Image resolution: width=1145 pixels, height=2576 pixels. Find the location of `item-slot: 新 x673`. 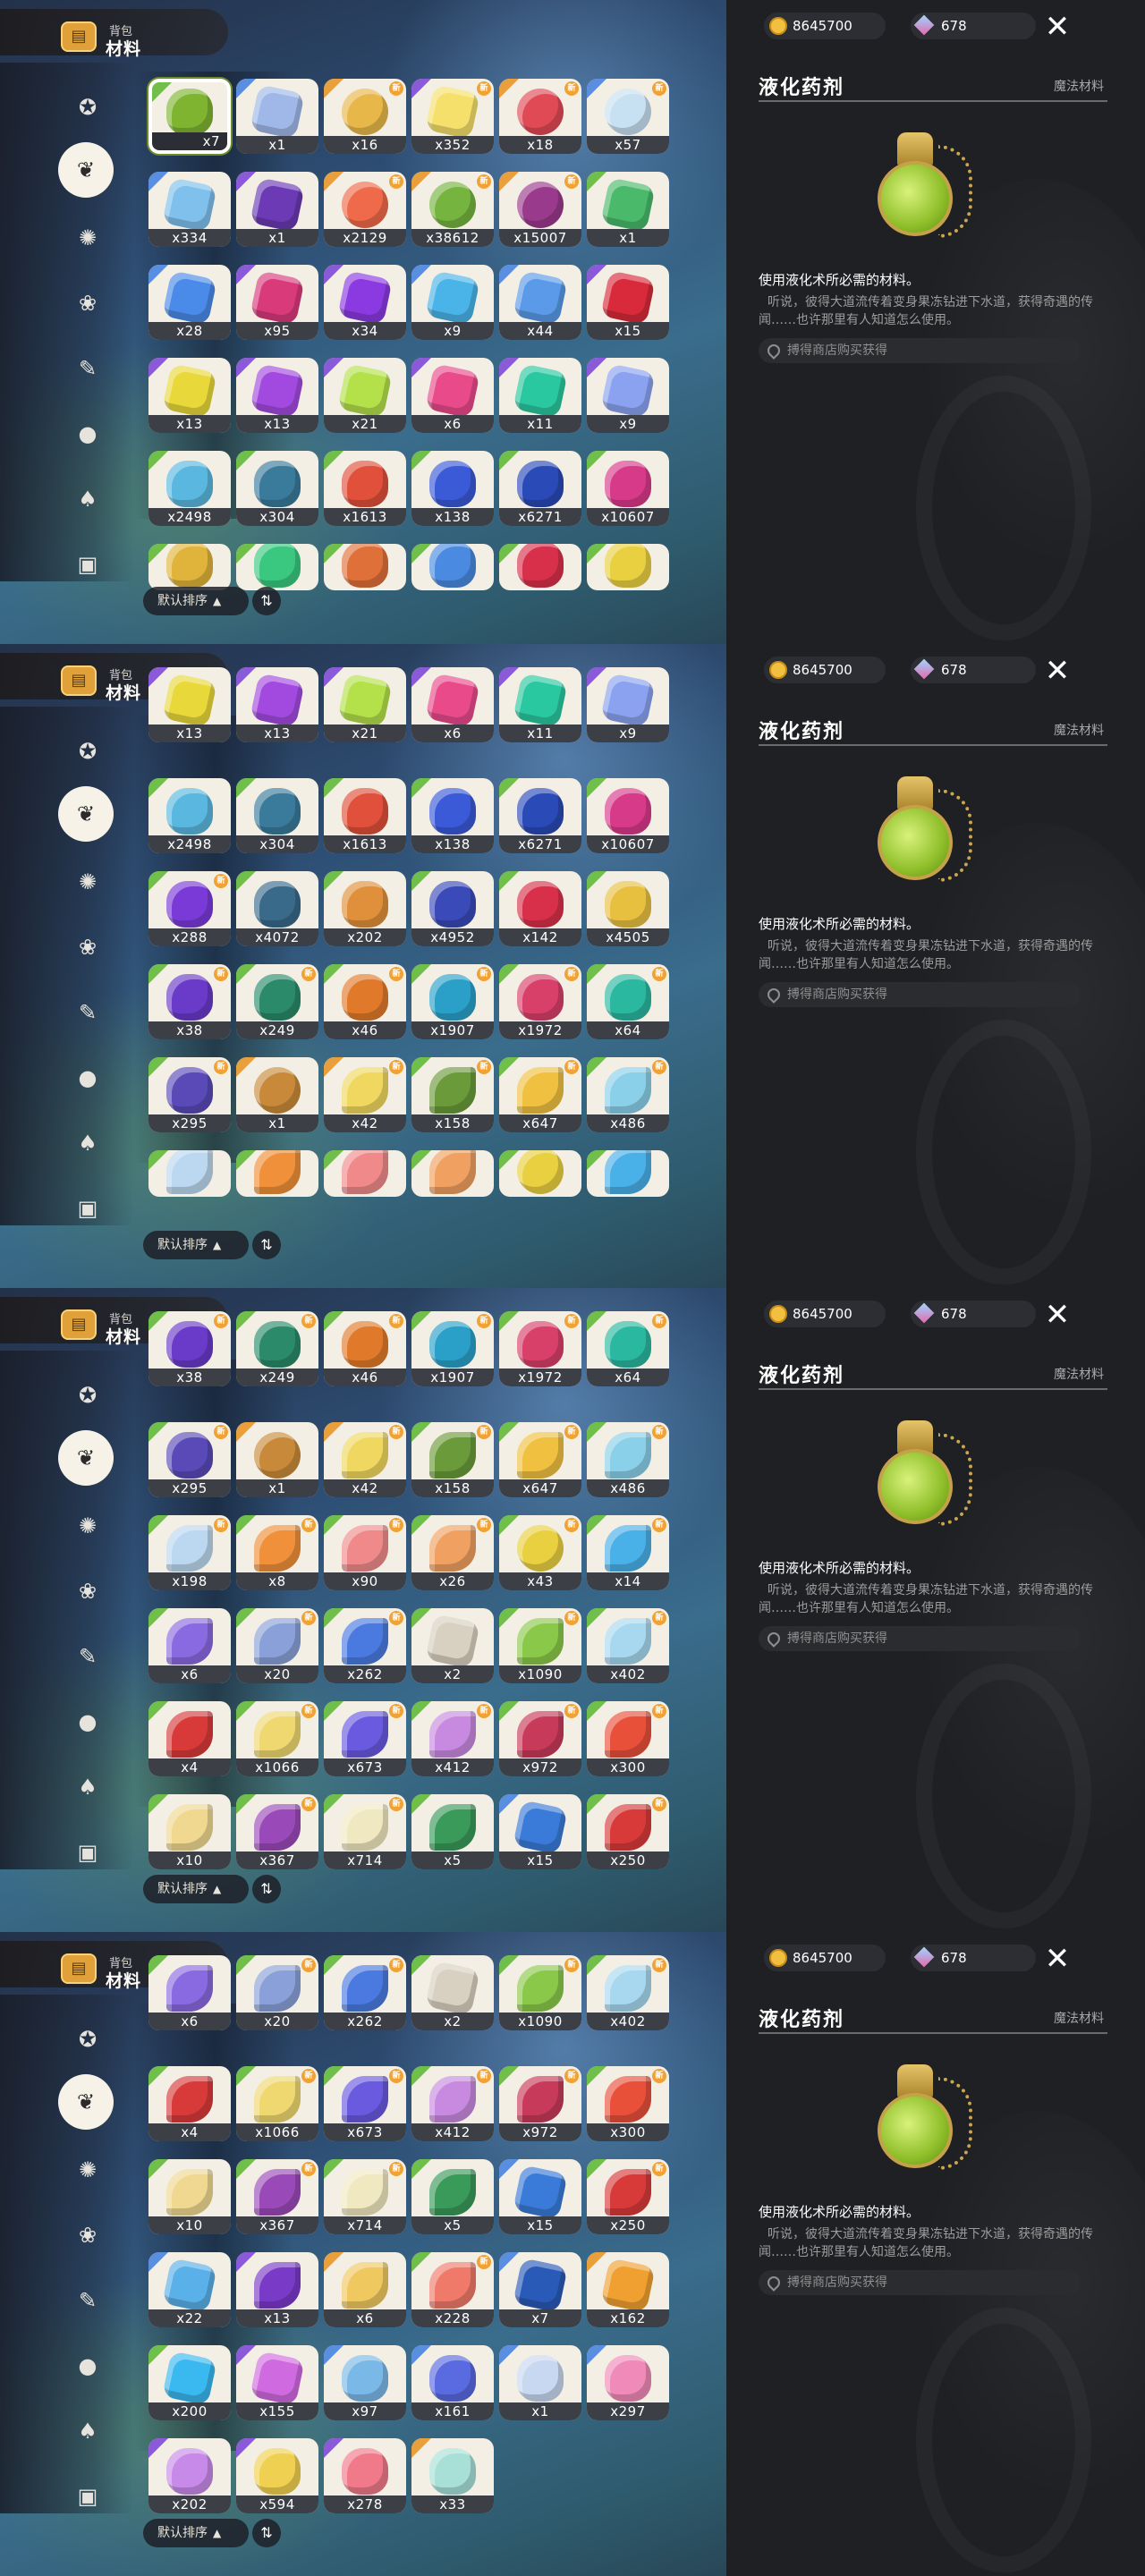

item-slot: 新 x673 is located at coordinates (365, 2103).